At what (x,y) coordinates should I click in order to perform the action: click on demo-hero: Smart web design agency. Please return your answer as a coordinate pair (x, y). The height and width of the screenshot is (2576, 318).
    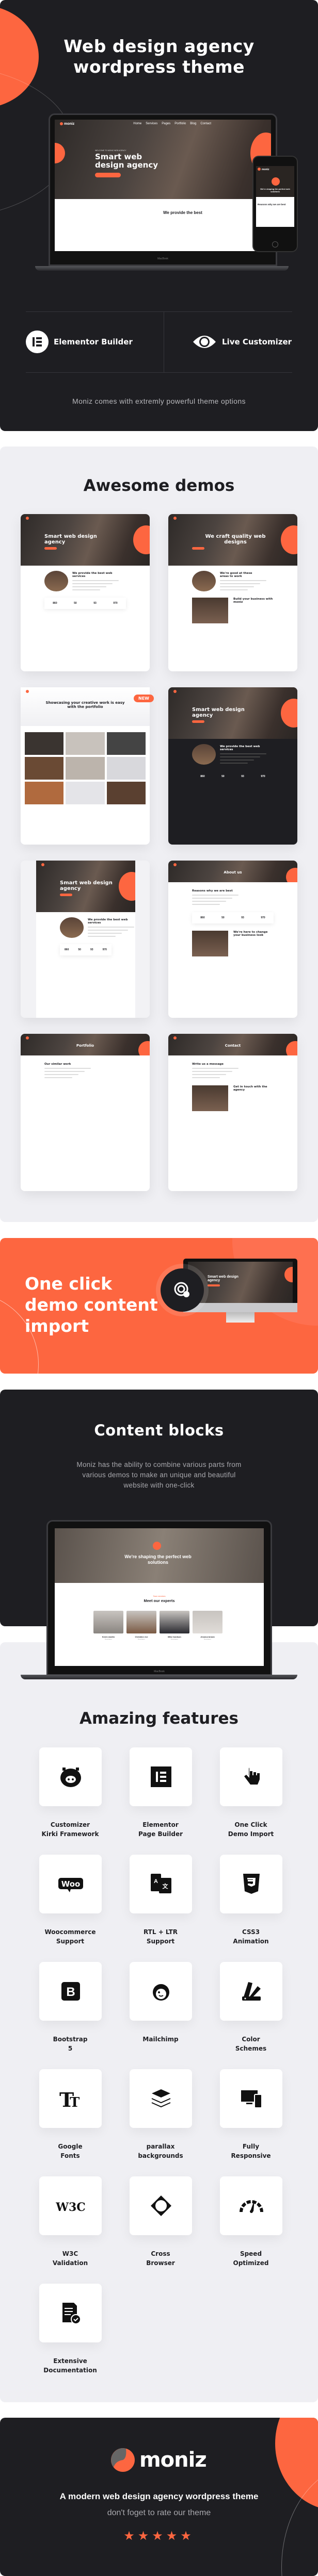
    Looking at the image, I should click on (86, 540).